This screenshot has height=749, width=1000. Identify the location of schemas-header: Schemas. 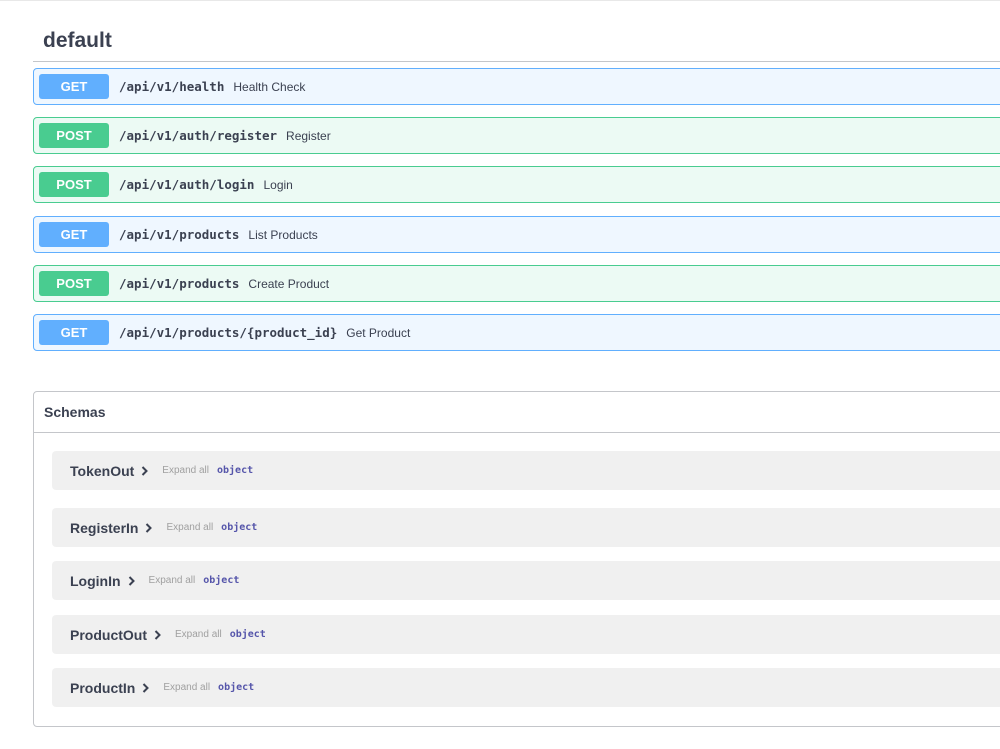
(517, 412).